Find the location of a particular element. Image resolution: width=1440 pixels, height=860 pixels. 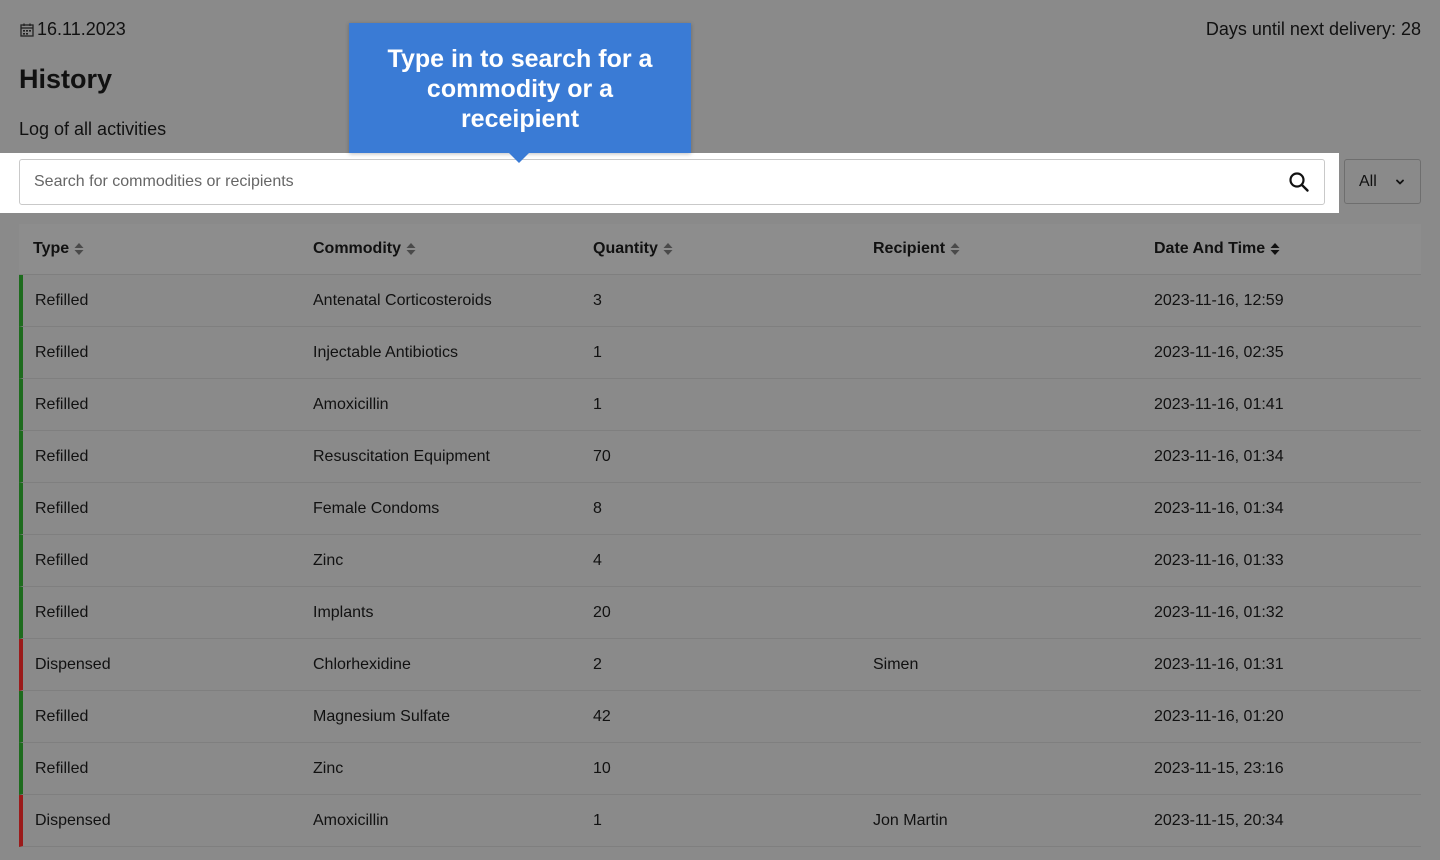

search-icon is located at coordinates (1299, 182).